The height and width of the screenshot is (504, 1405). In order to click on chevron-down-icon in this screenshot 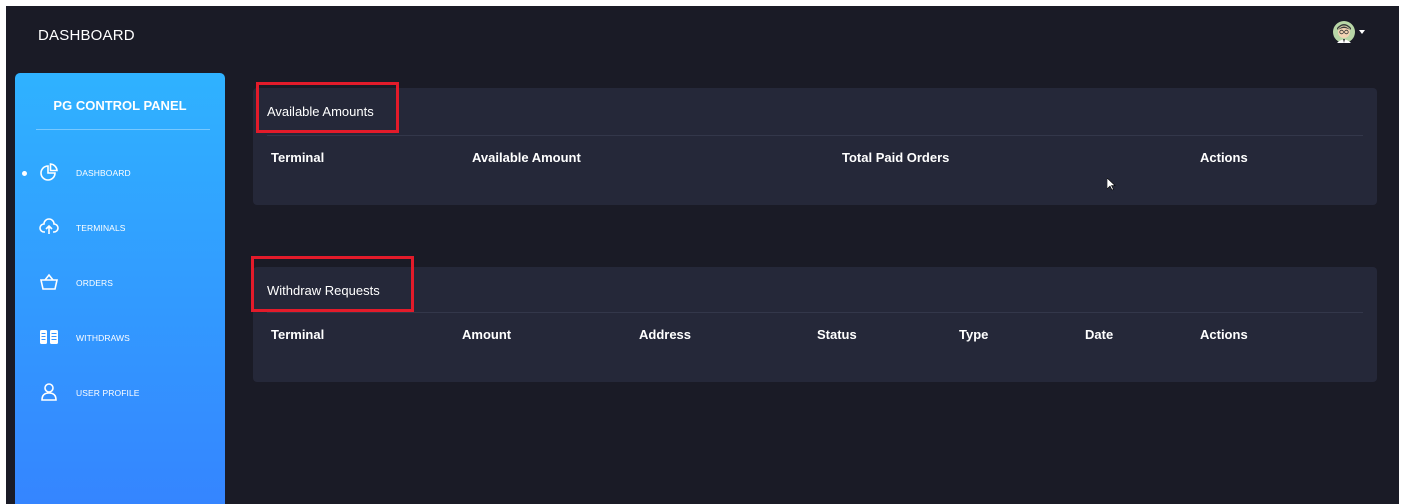, I will do `click(1362, 32)`.